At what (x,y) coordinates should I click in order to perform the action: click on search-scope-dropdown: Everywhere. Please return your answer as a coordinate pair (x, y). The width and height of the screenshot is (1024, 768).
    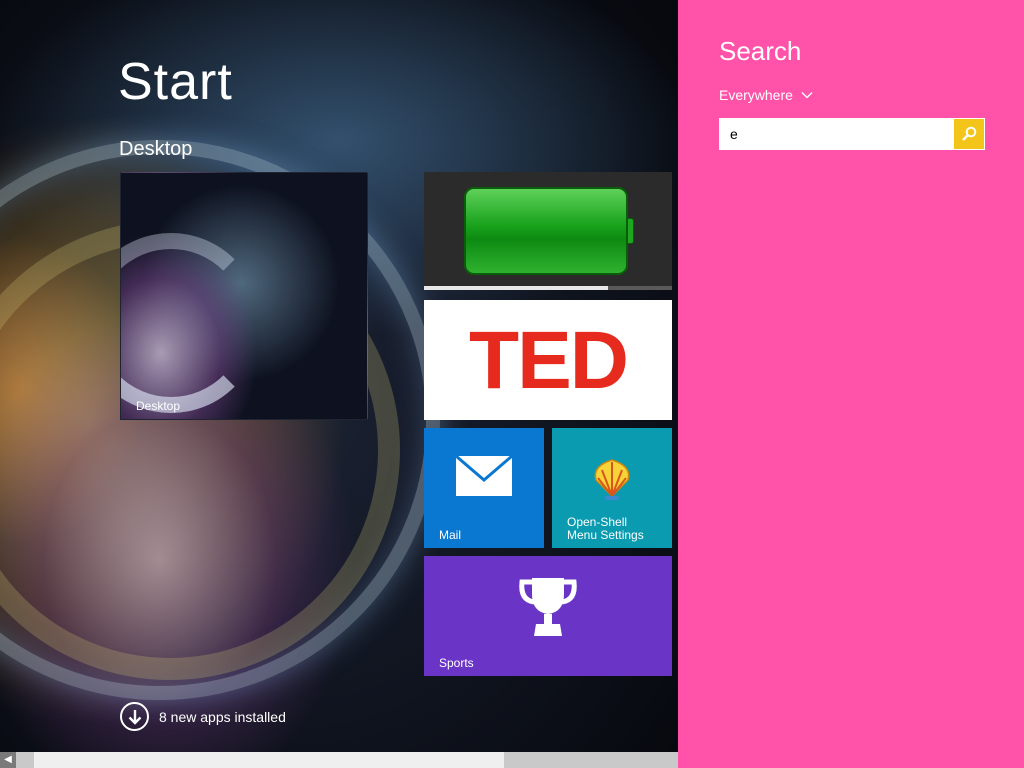
    Looking at the image, I should click on (766, 95).